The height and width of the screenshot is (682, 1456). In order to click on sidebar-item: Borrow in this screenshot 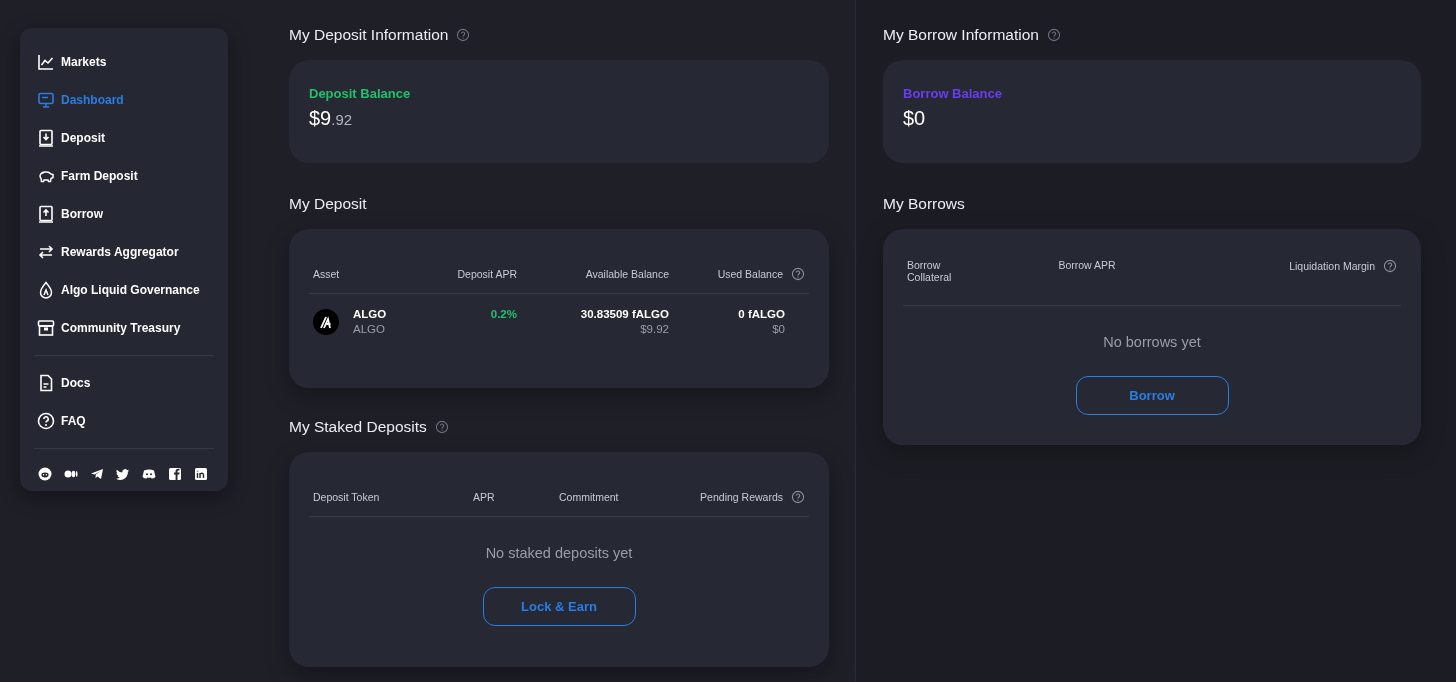, I will do `click(70, 214)`.